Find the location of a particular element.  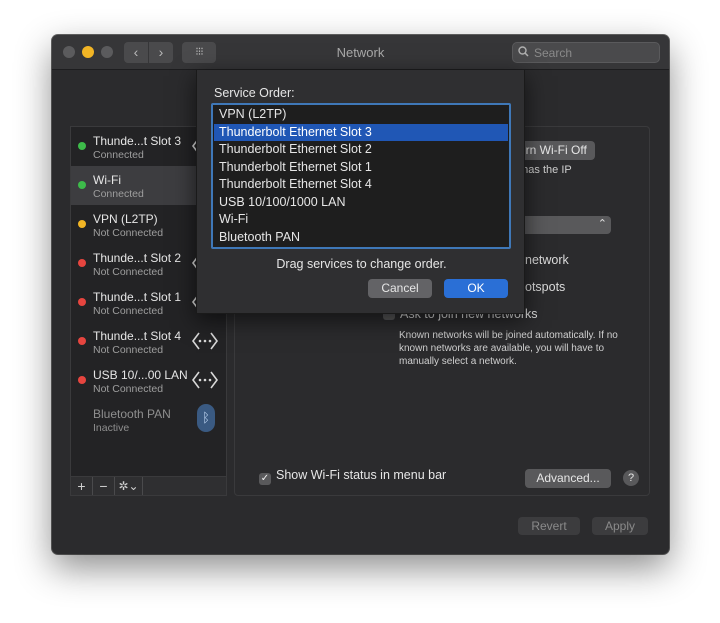

service-list-toolbar: + − ✲⌄ is located at coordinates (148, 486).